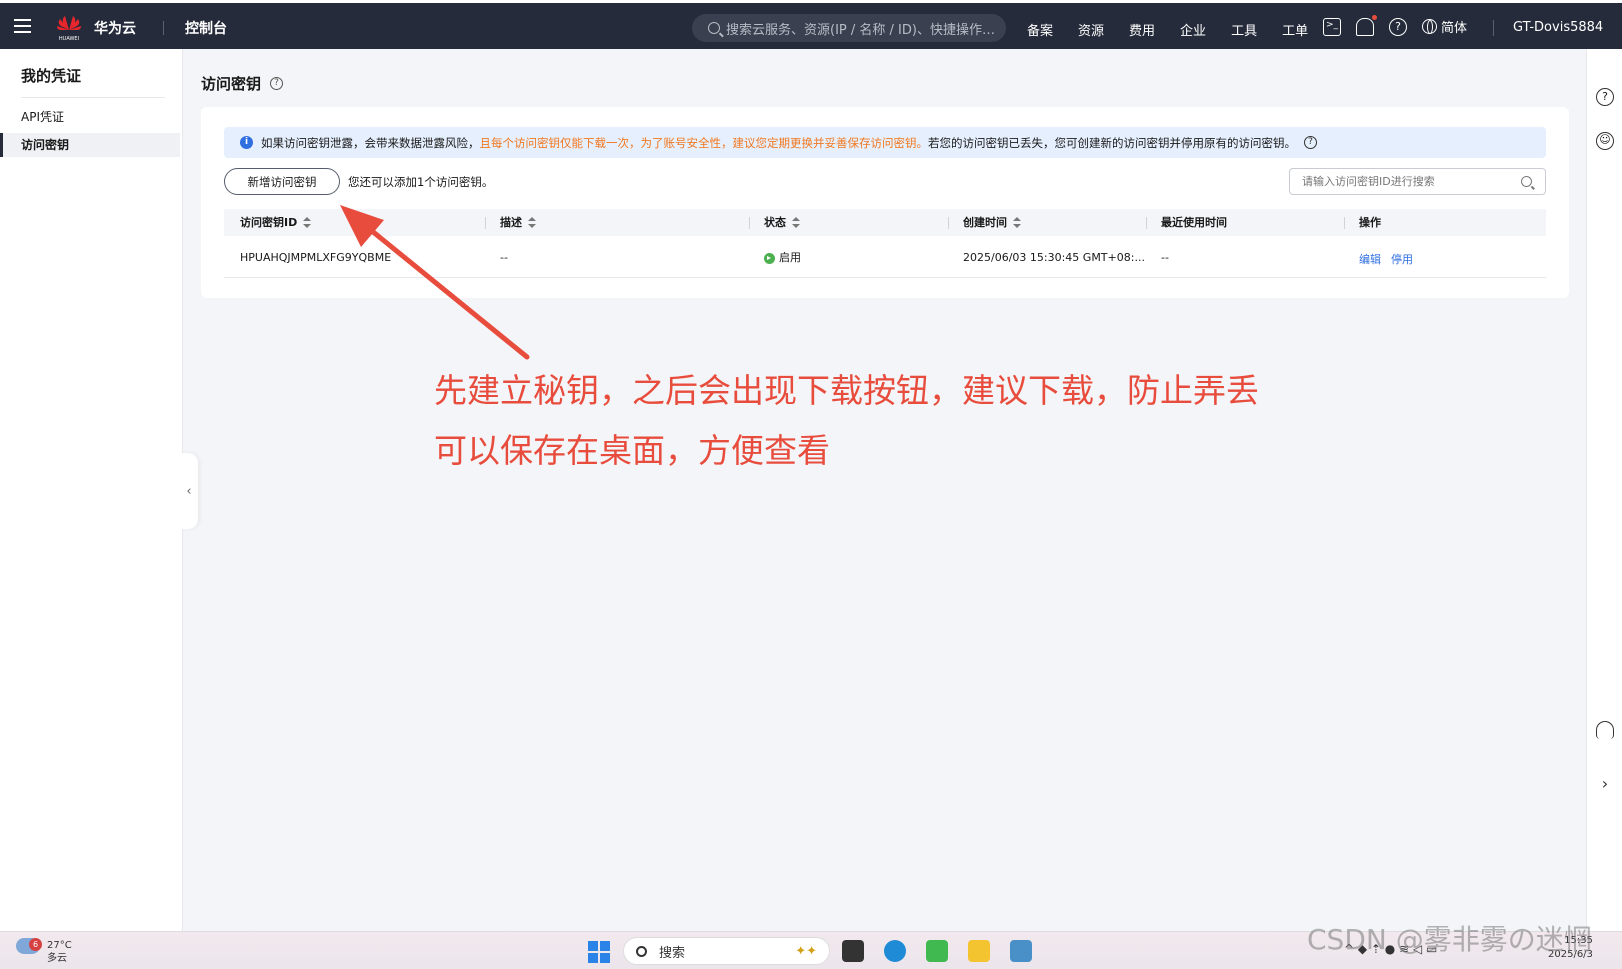 This screenshot has height=969, width=1622. What do you see at coordinates (1605, 141) in the screenshot?
I see `feedback-smile-icon: ☺` at bounding box center [1605, 141].